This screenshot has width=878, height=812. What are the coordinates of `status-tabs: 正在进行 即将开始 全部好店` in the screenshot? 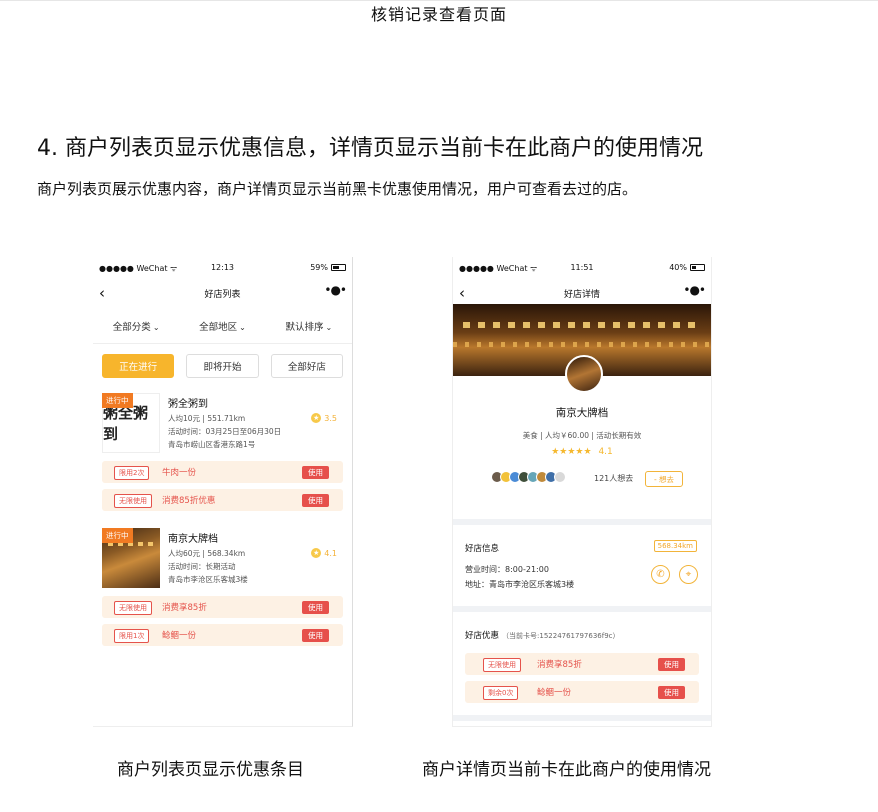 It's located at (222, 366).